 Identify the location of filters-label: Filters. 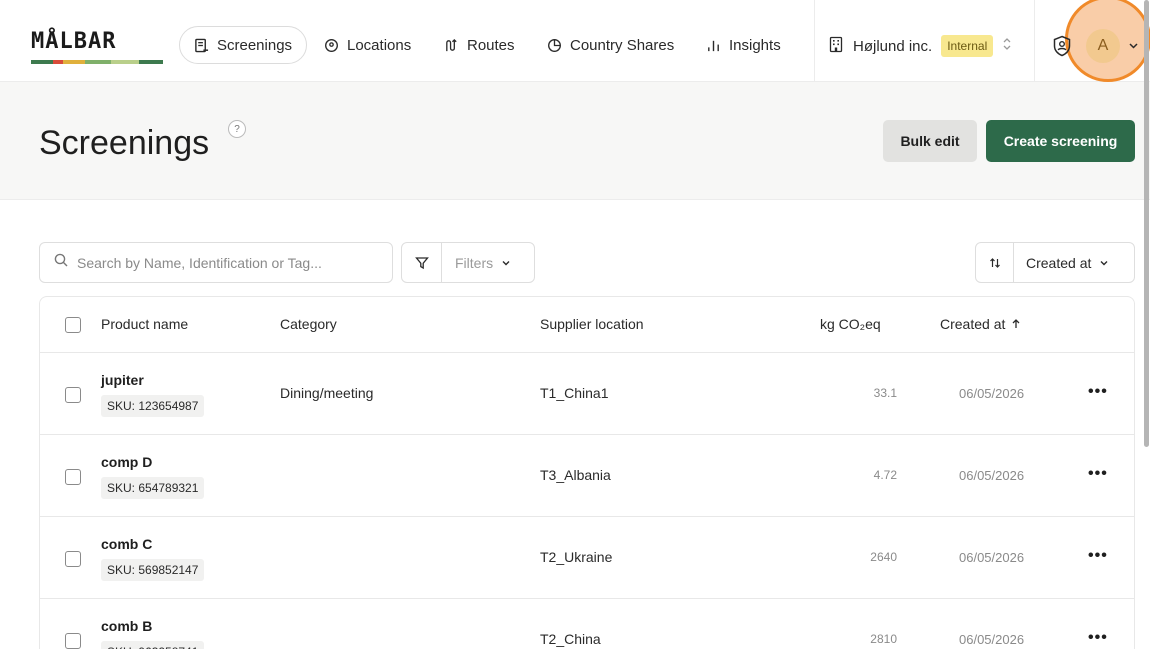
(474, 262).